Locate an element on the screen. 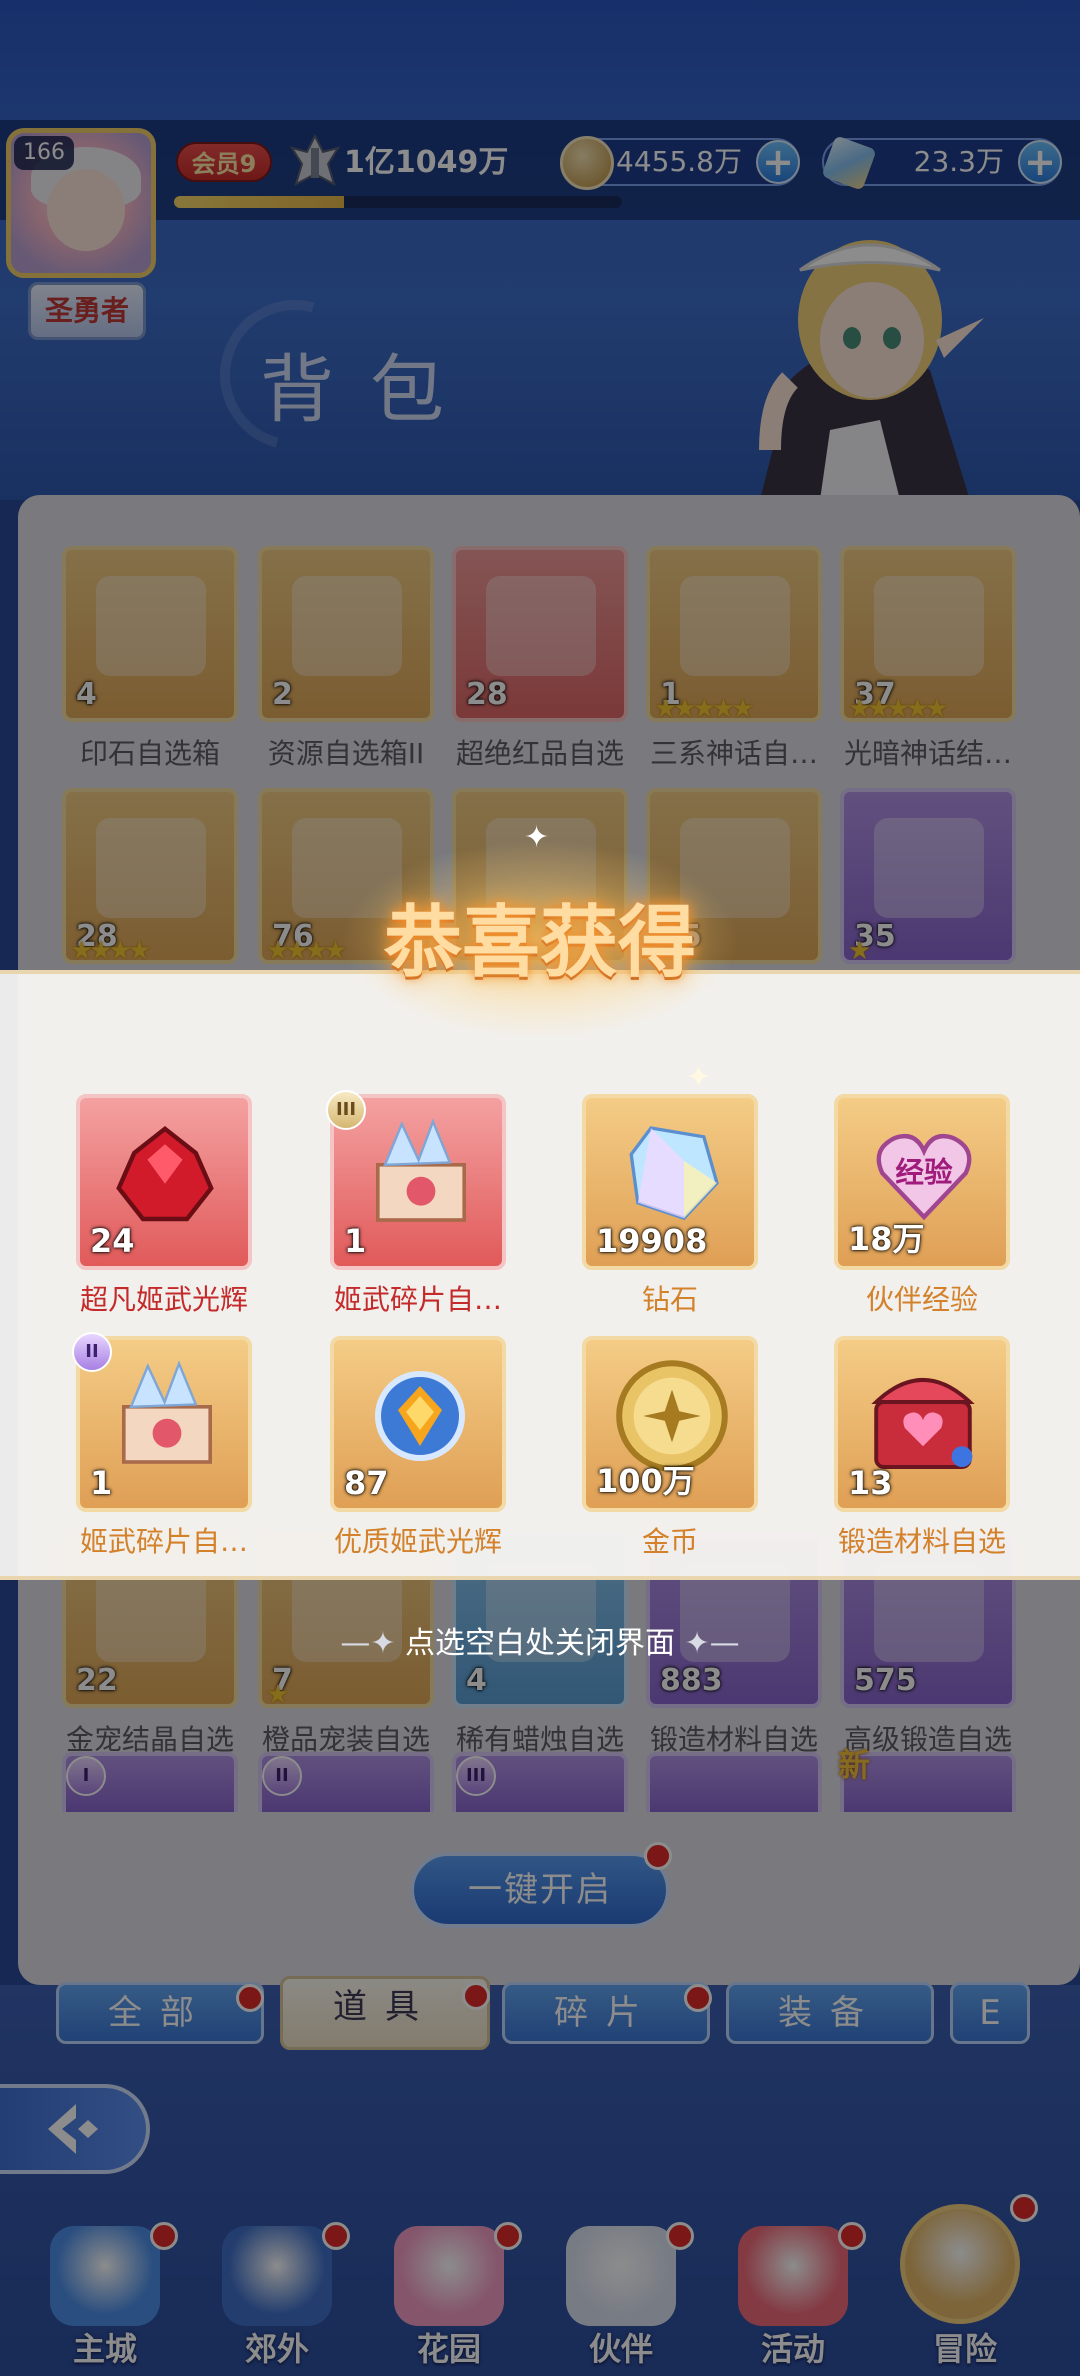  diamond-icon is located at coordinates (674, 1173).